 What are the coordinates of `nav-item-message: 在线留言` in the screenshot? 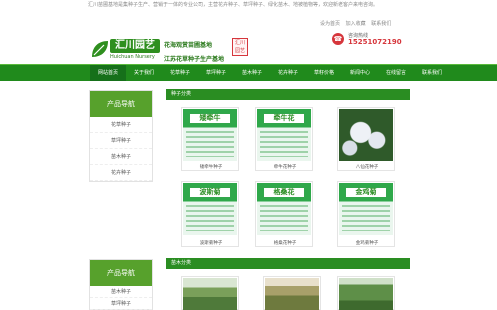 It's located at (396, 73).